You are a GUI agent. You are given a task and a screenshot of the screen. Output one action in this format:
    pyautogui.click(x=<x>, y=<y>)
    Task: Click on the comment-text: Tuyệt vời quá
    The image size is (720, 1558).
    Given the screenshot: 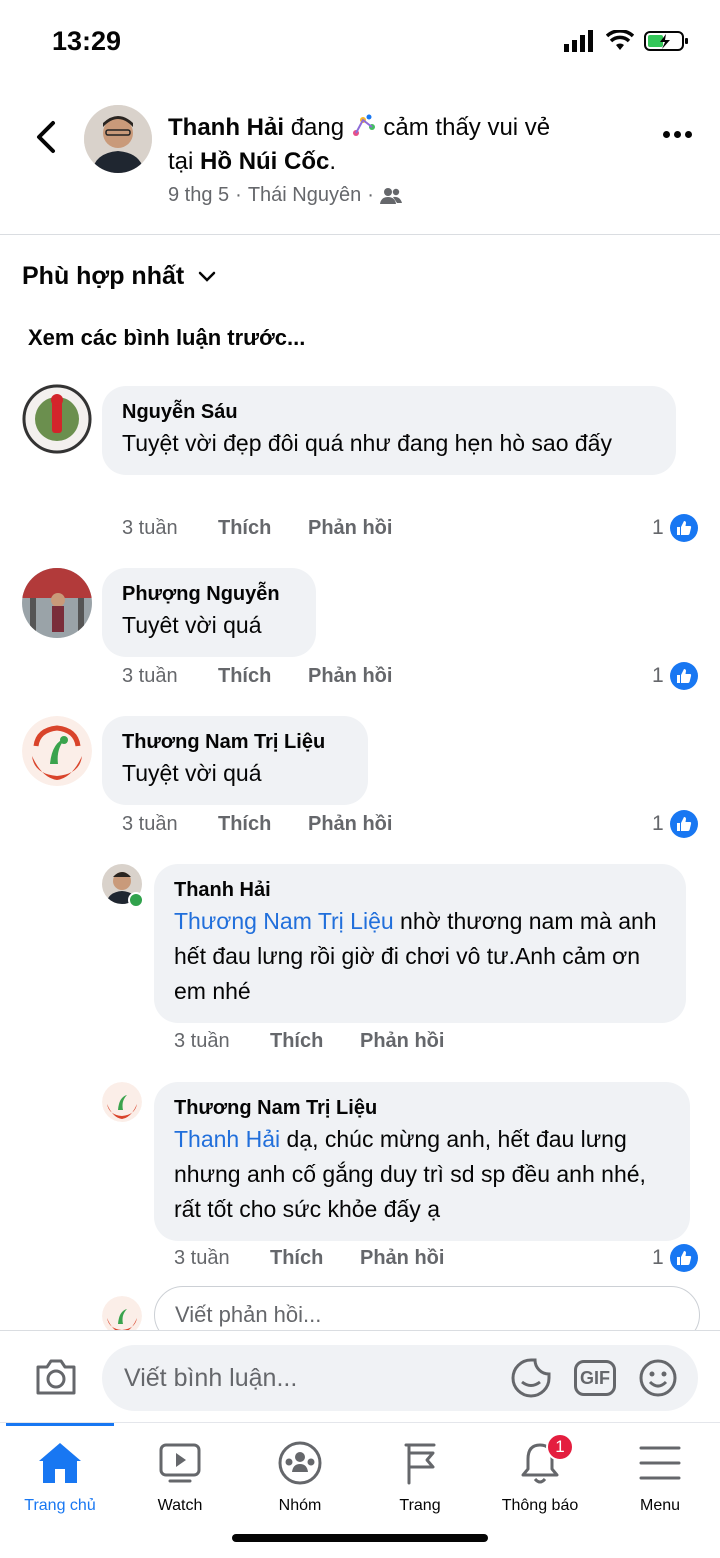 What is the action you would take?
    pyautogui.click(x=192, y=773)
    